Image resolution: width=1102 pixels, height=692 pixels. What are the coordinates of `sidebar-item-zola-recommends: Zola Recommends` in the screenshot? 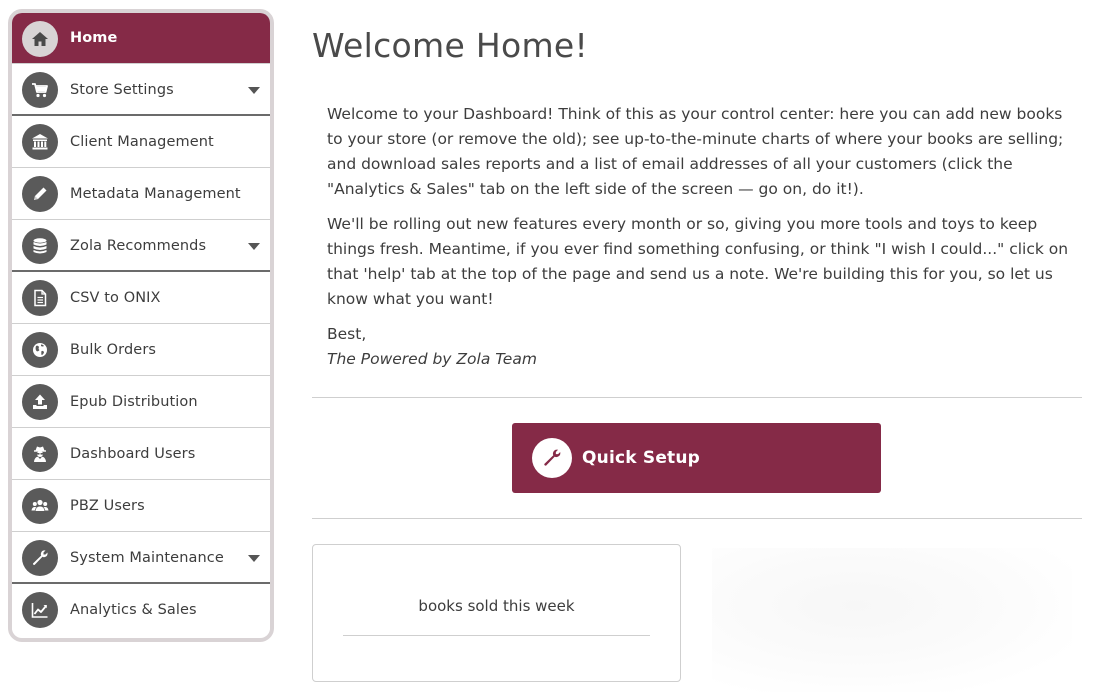 It's located at (141, 246).